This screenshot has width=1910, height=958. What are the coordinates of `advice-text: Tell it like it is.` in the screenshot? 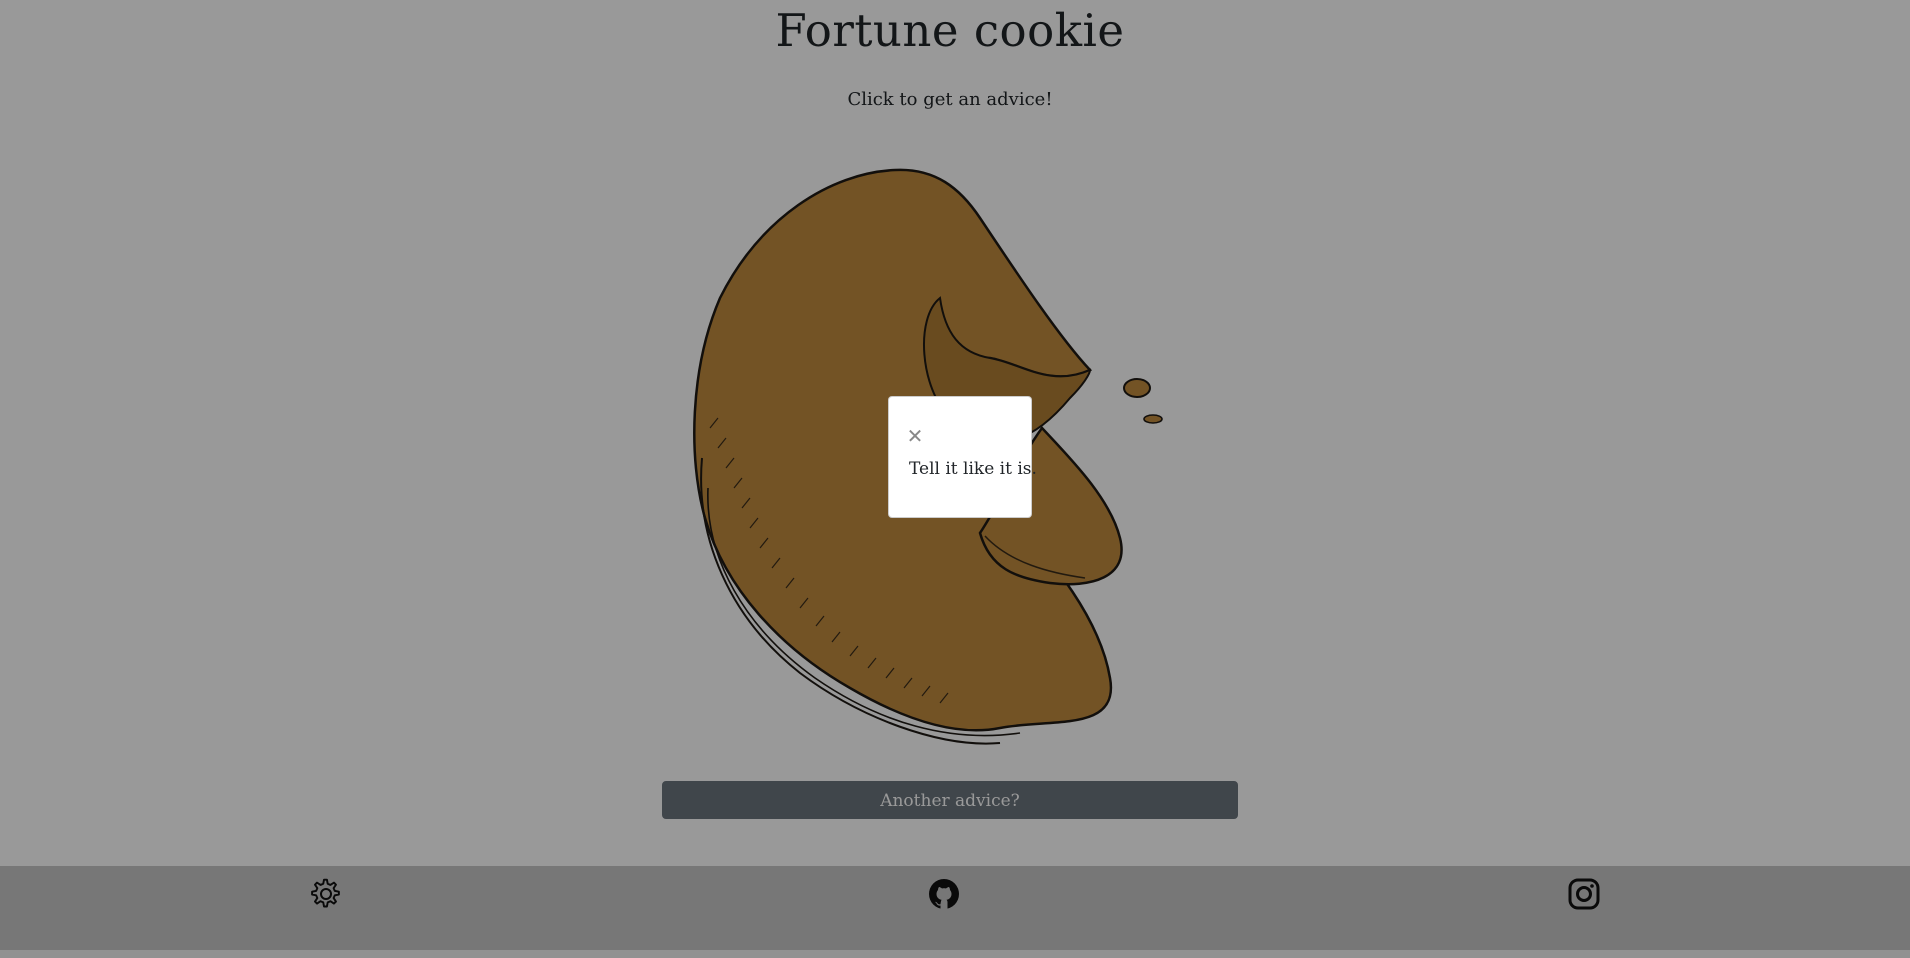 It's located at (973, 469).